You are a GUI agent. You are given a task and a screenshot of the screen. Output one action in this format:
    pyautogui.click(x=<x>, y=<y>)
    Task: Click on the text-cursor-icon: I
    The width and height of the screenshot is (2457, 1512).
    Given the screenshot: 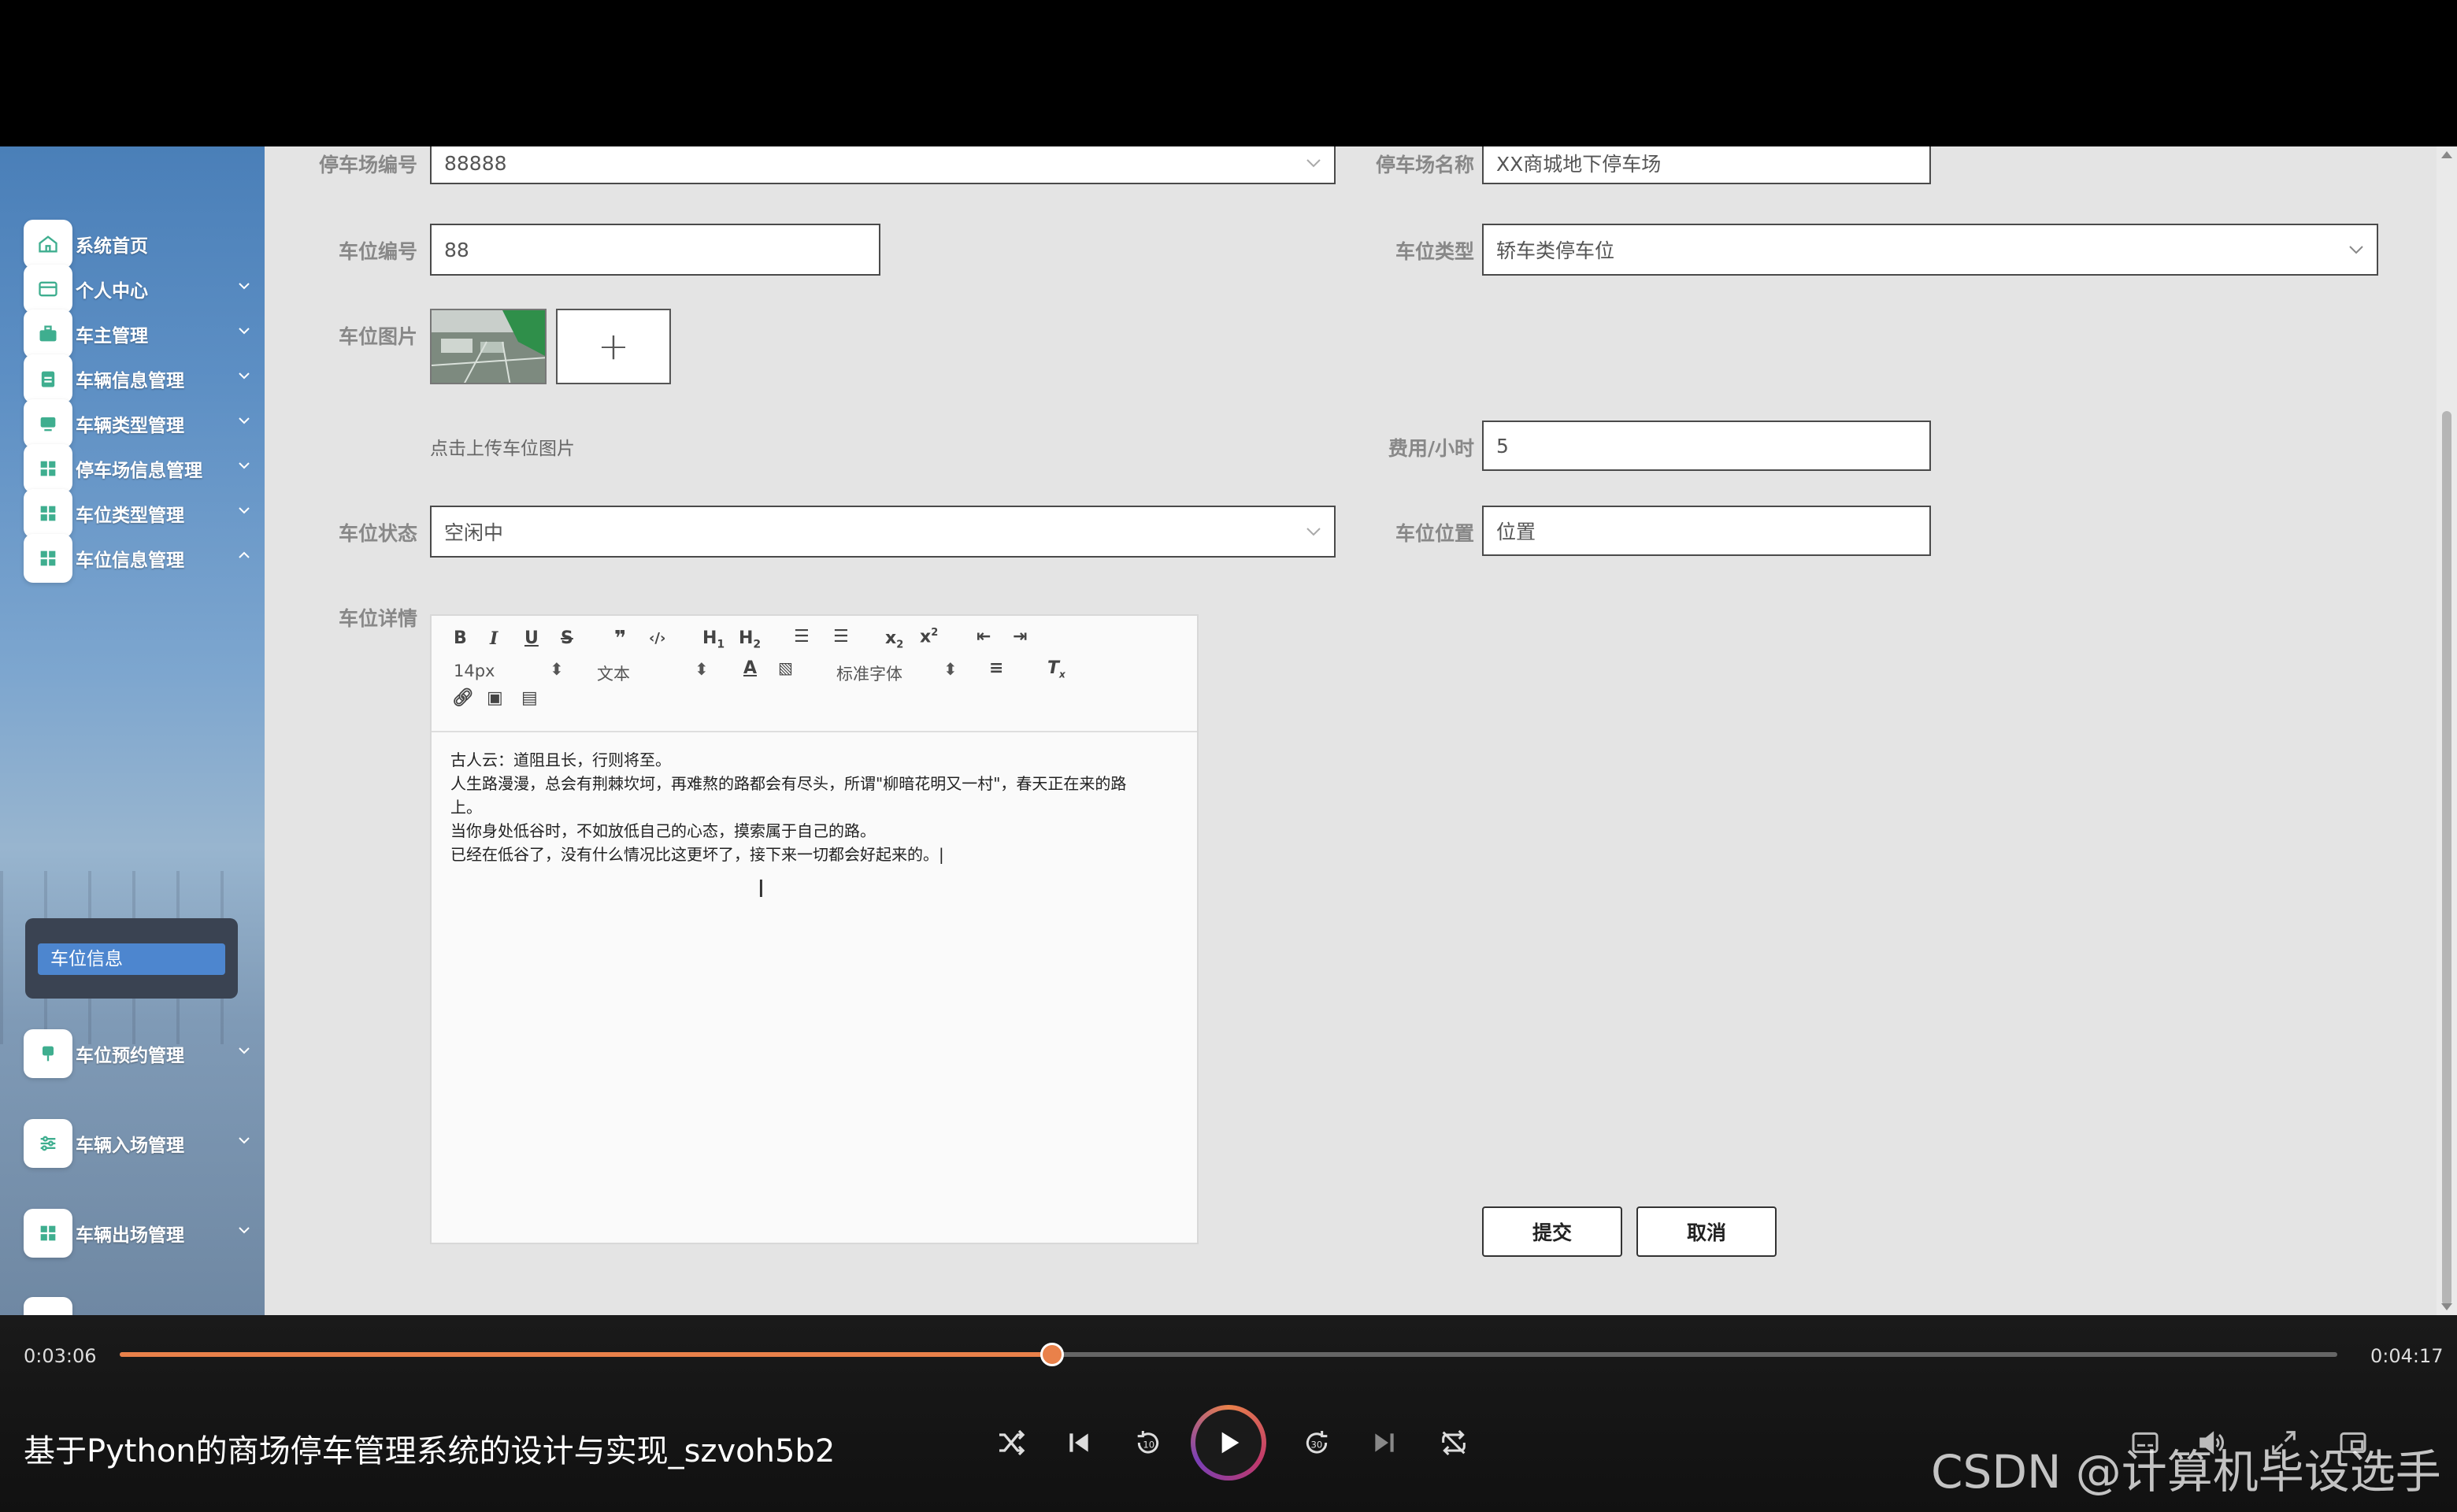 What is the action you would take?
    pyautogui.click(x=761, y=889)
    